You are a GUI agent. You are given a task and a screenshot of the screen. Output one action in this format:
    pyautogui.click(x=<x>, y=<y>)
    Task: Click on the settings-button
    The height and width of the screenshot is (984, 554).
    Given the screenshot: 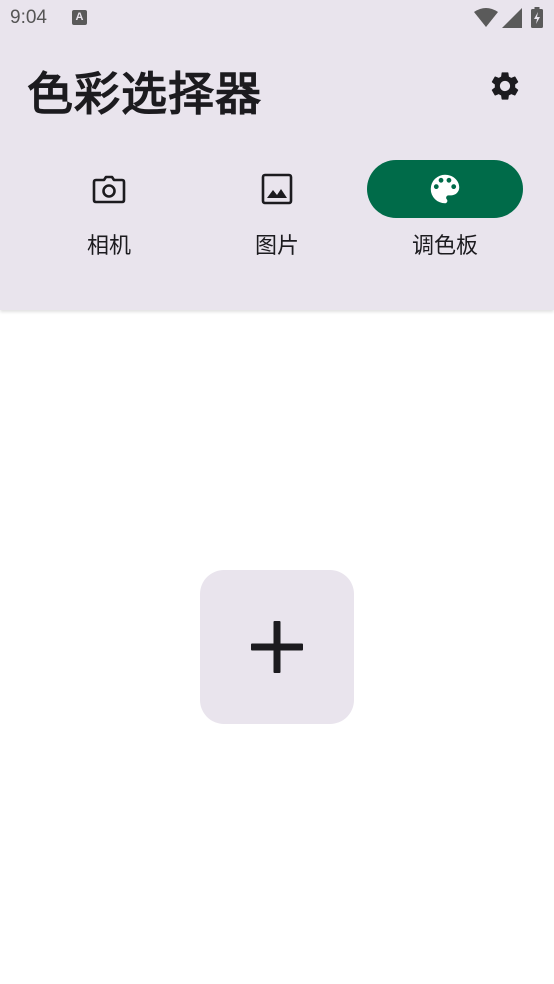 What is the action you would take?
    pyautogui.click(x=505, y=86)
    